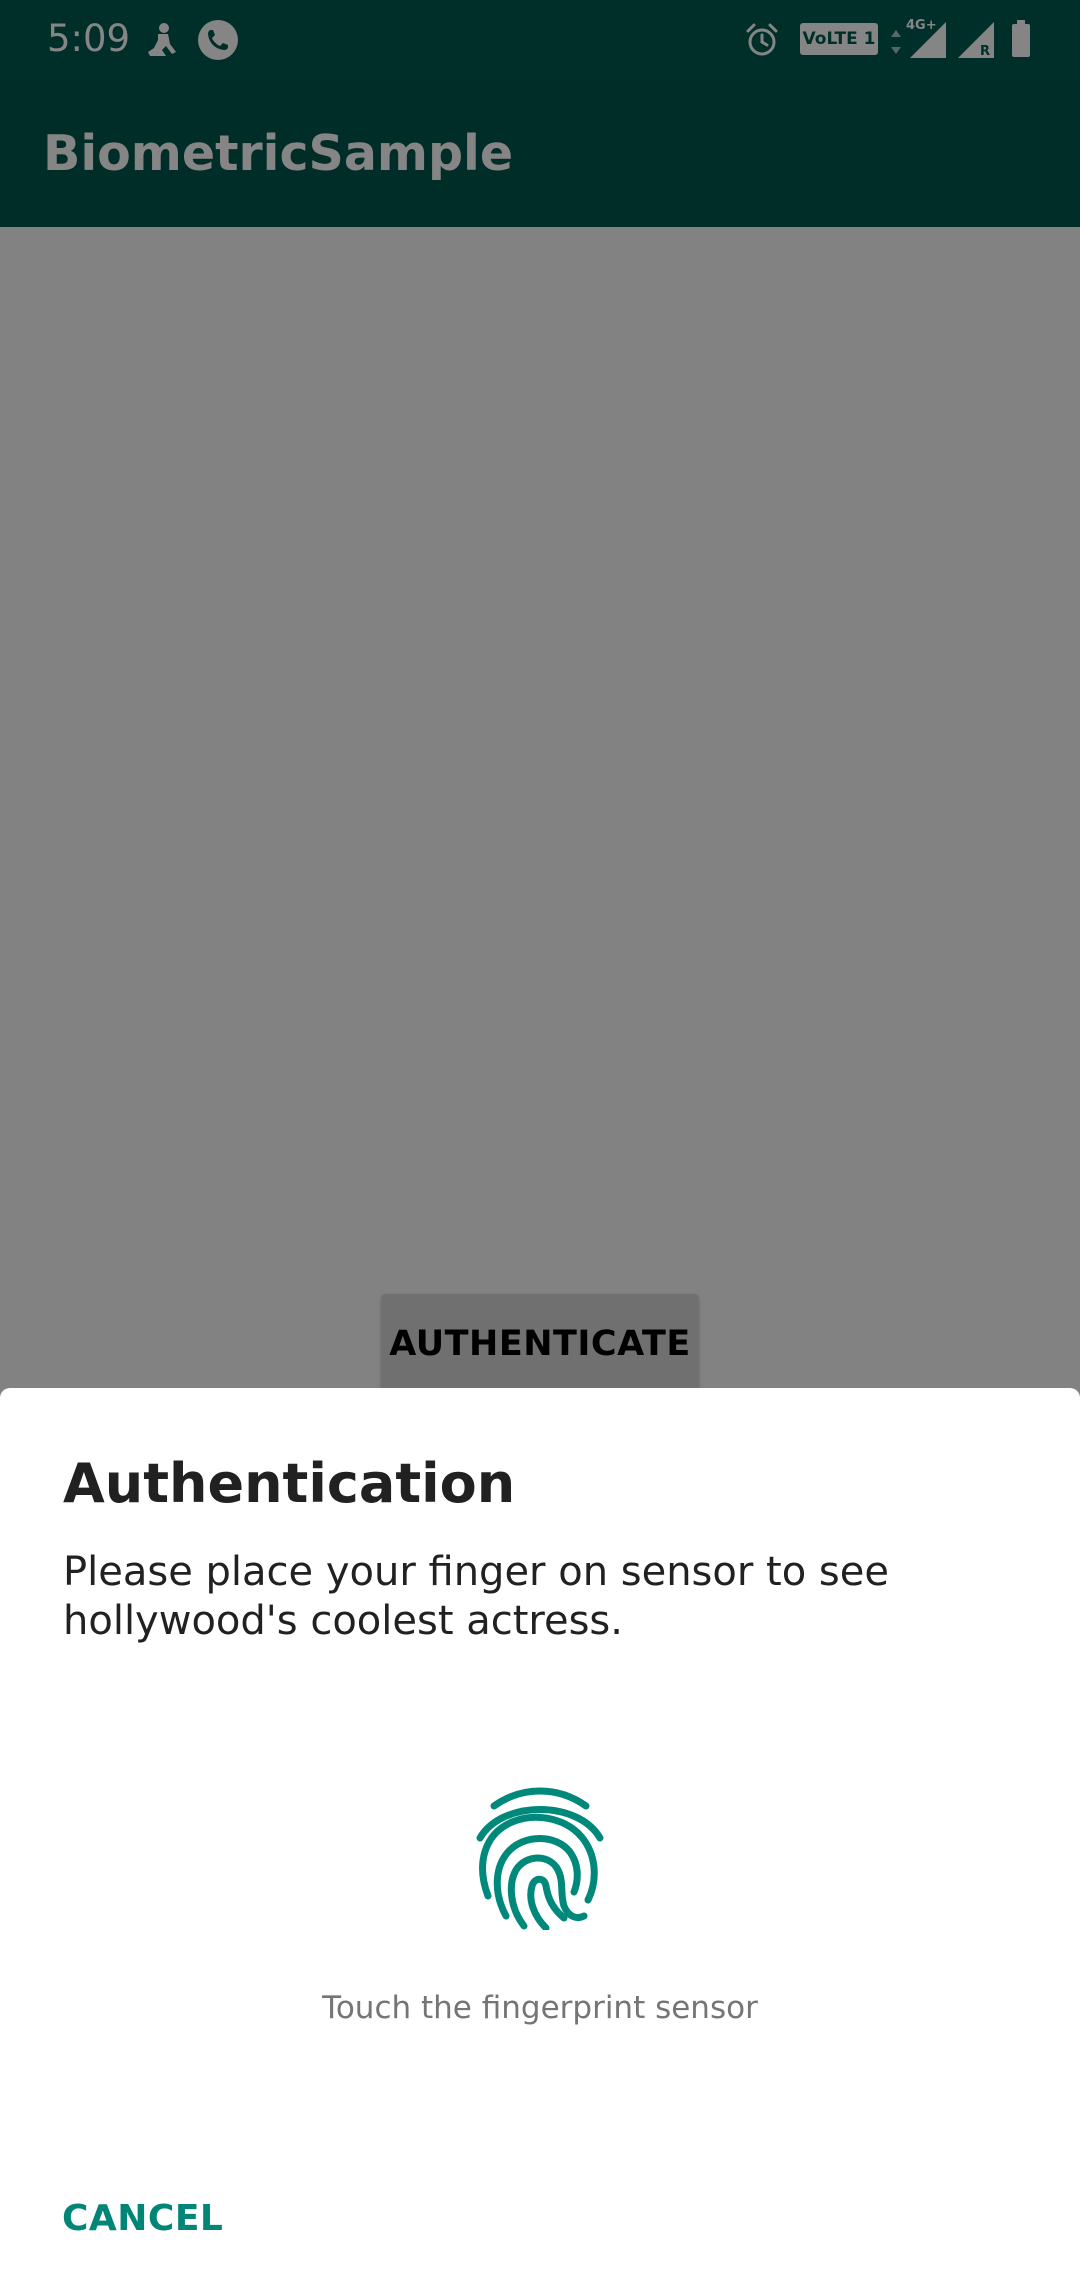 Image resolution: width=1080 pixels, height=2280 pixels. Describe the element at coordinates (142, 2218) in the screenshot. I see `cancel-button: CANCEL` at that location.